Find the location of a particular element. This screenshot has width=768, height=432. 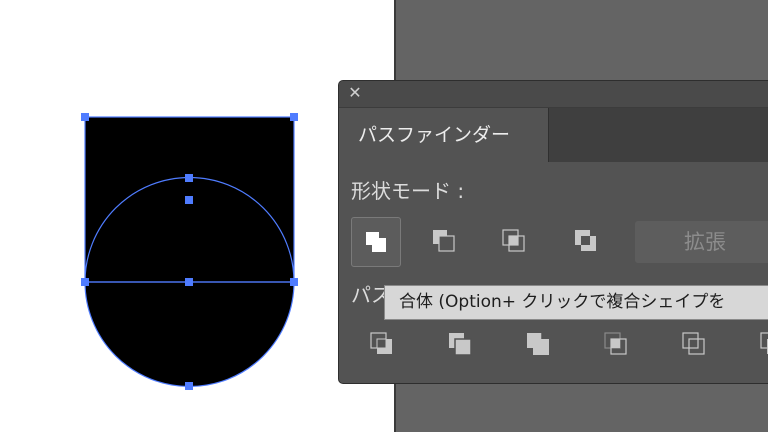

tooltip: 合体 (Option+ クリックで複合シェイプを is located at coordinates (576, 302).